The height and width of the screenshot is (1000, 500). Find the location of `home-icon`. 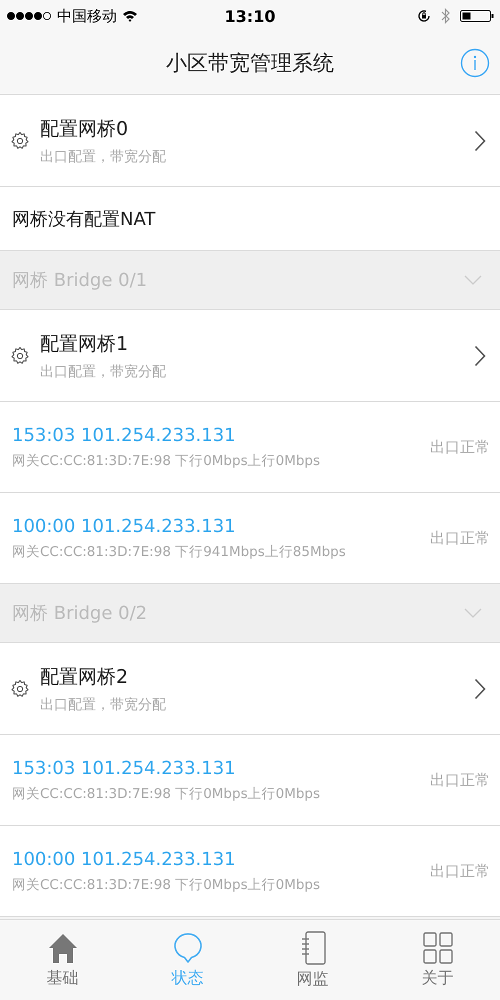

home-icon is located at coordinates (63, 948).